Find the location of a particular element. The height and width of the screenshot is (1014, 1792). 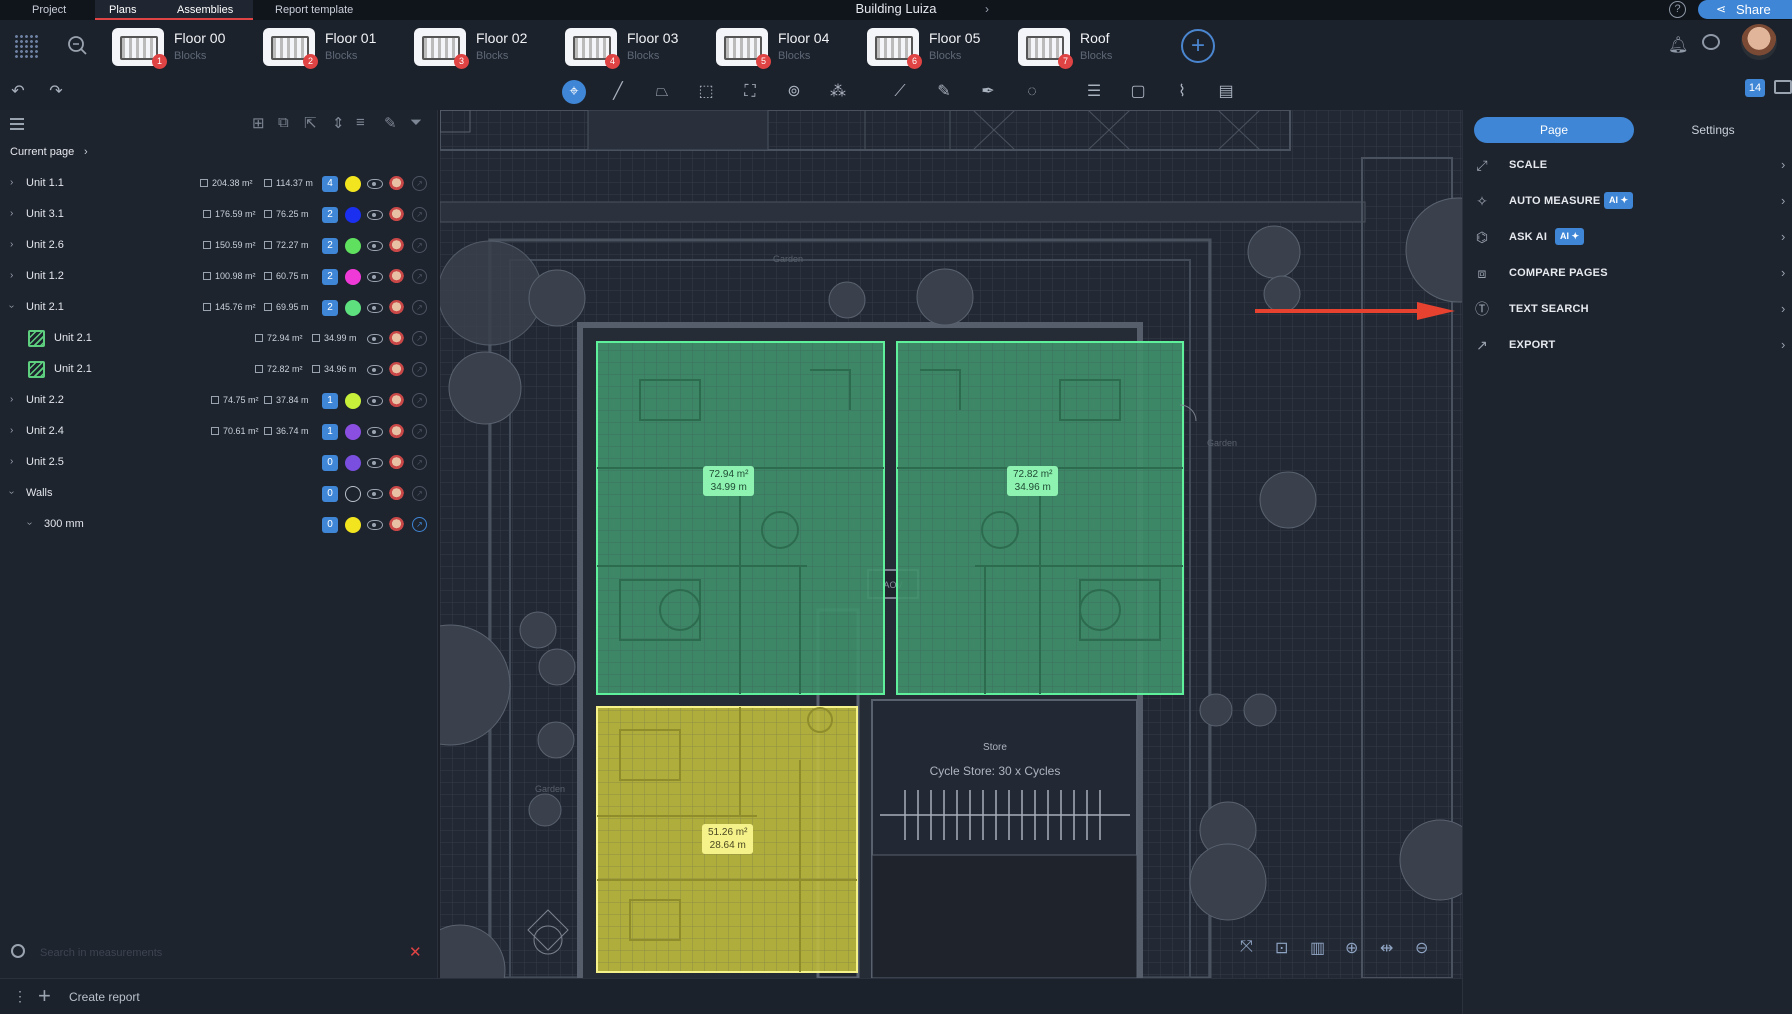

move-icon: ⇱ is located at coordinates (310, 123).